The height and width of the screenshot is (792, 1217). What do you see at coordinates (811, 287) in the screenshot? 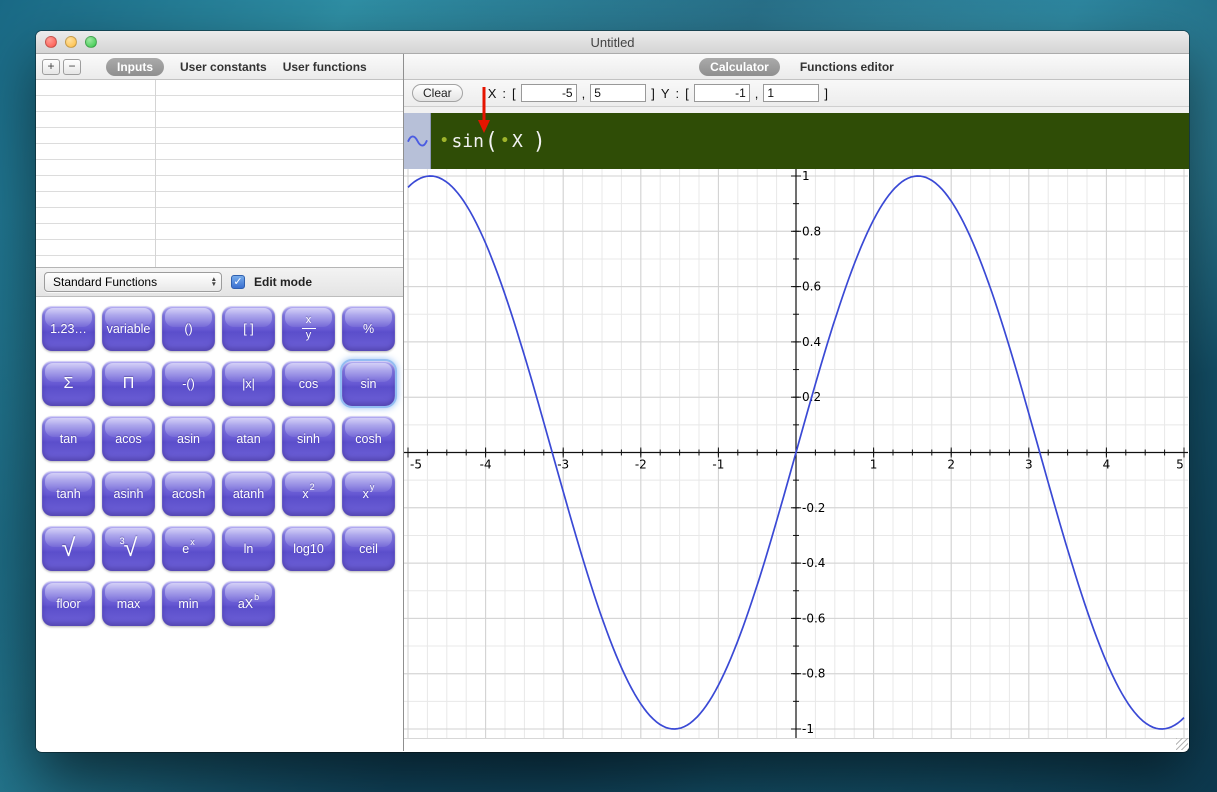
I see `svg-text: 0.6` at bounding box center [811, 287].